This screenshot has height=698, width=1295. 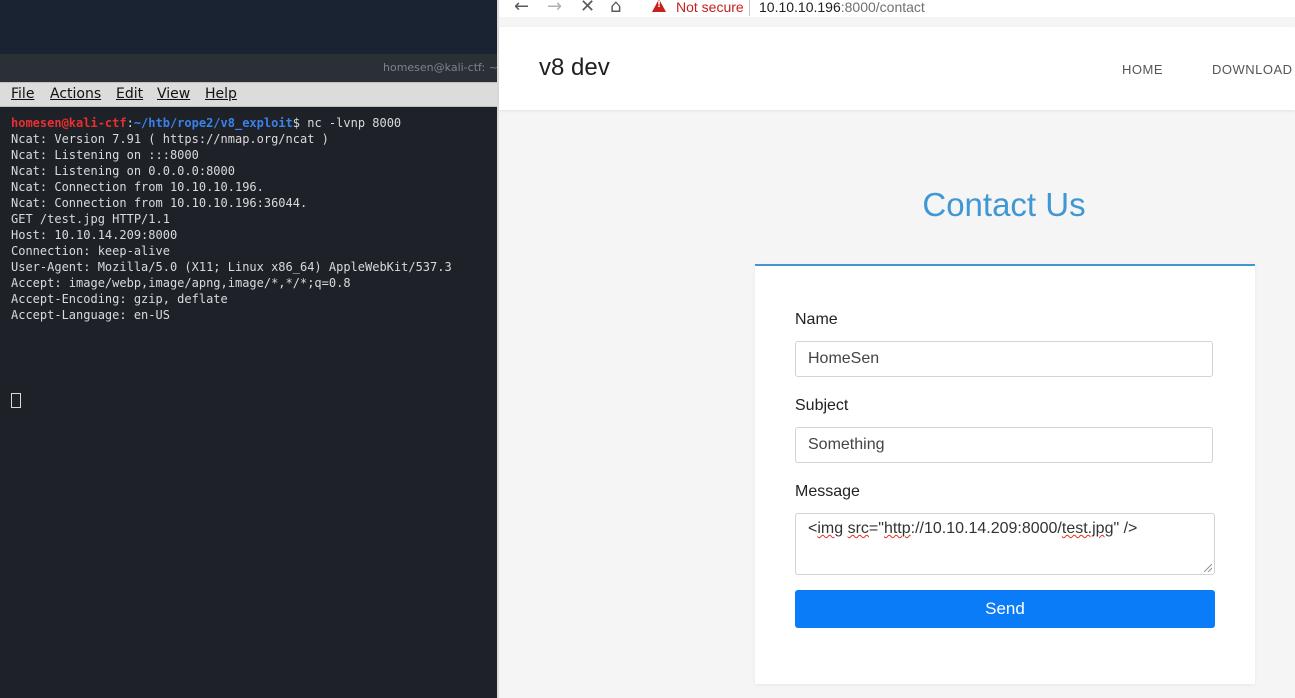 I want to click on terminal-title: homesen@kali-ctf: ~/, so click(x=442, y=67).